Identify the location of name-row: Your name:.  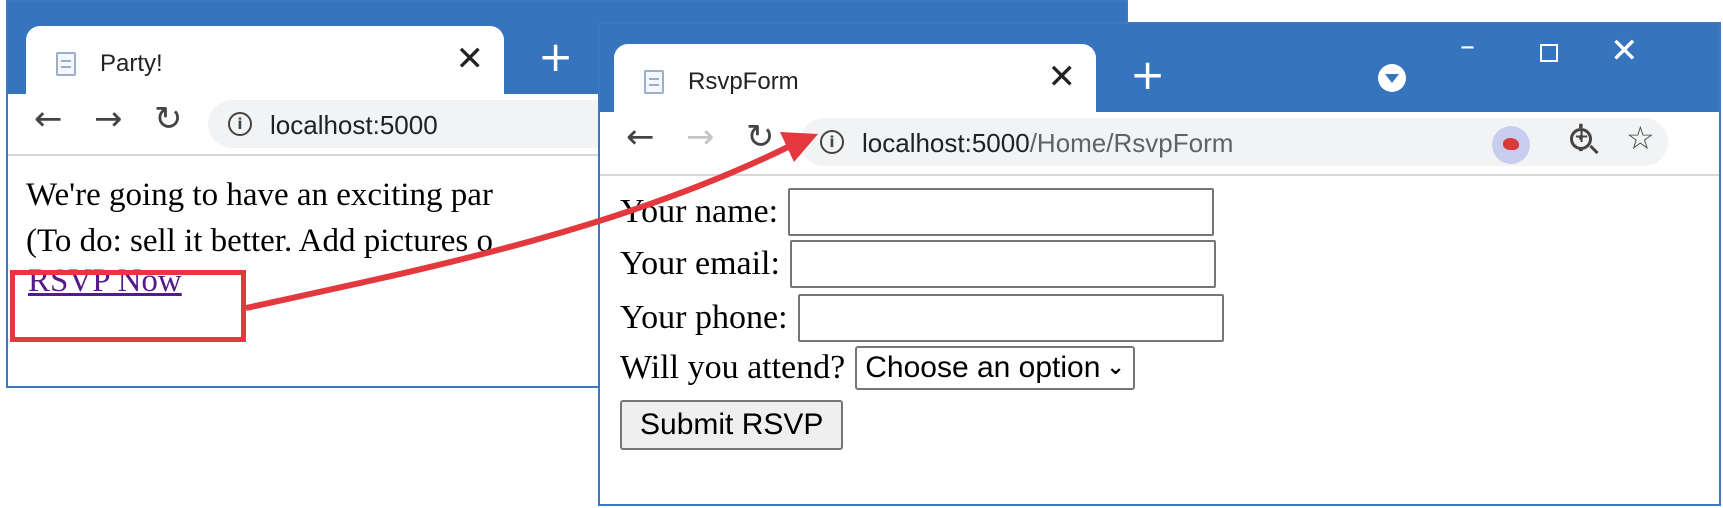
(917, 212).